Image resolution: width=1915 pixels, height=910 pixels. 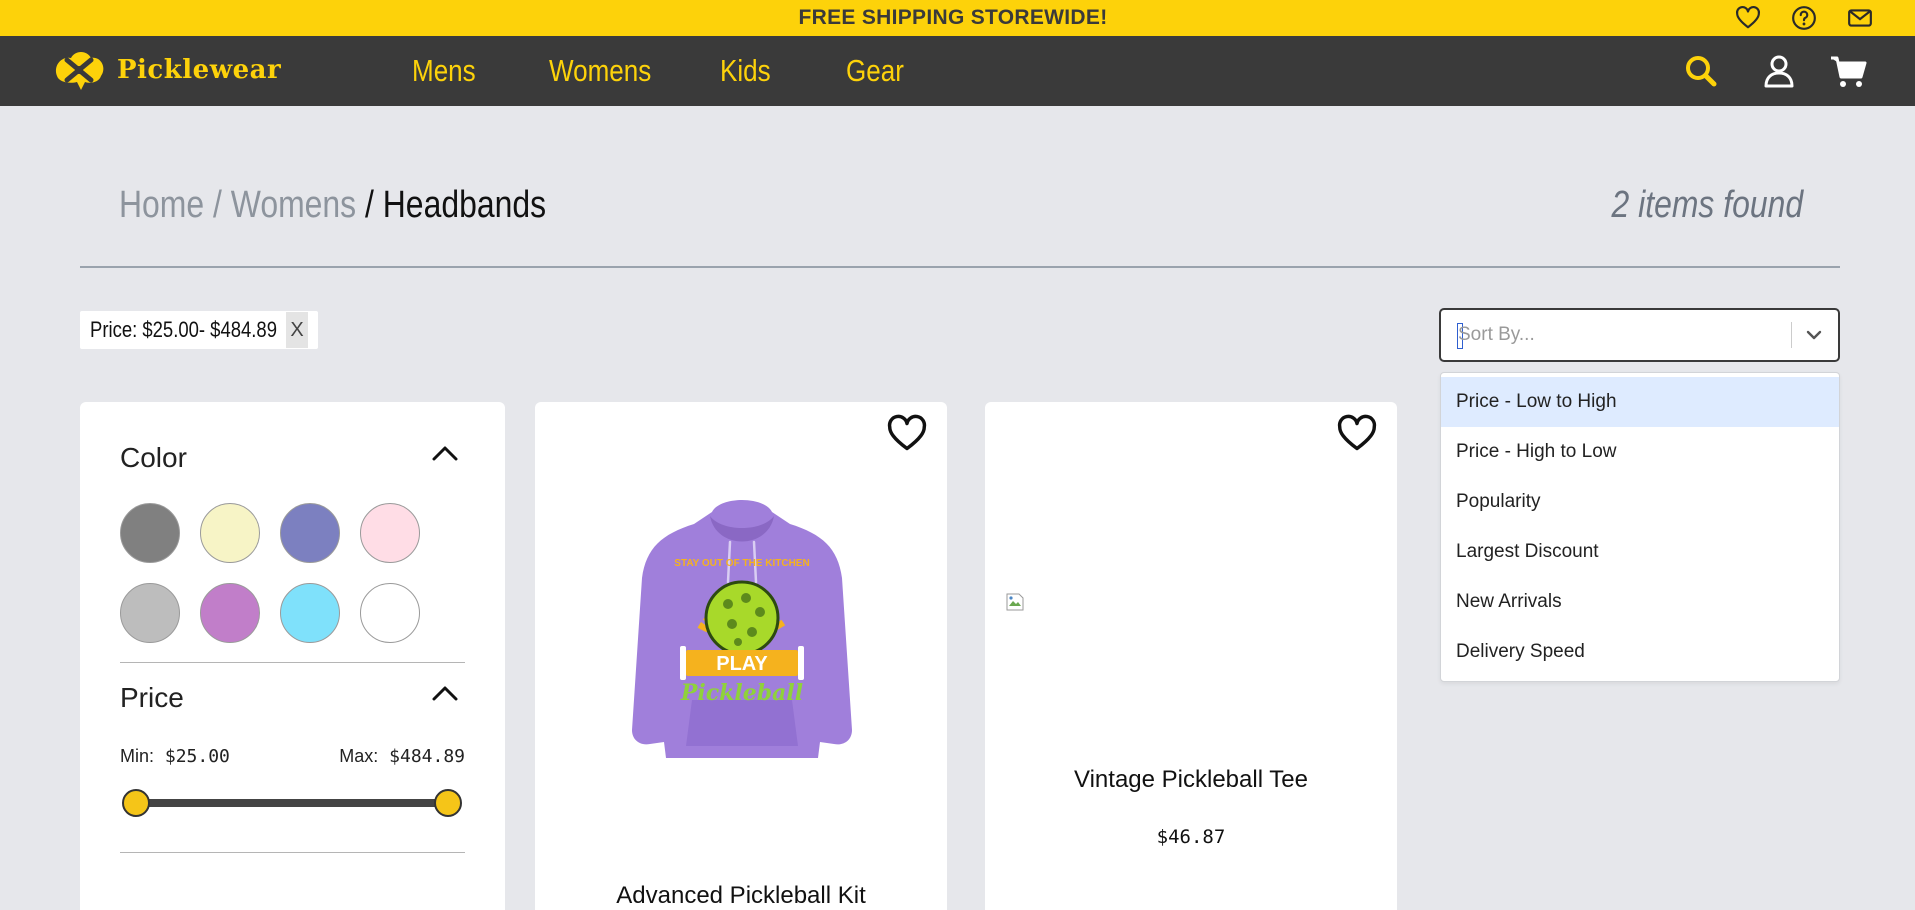 I want to click on color-swatch-pink, so click(x=390, y=533).